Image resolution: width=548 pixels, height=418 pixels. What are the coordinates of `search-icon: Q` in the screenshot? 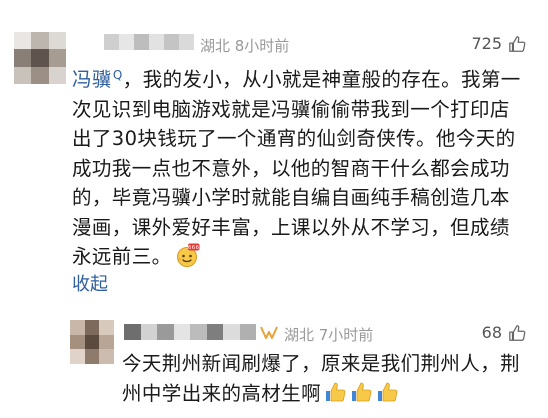 It's located at (117, 75).